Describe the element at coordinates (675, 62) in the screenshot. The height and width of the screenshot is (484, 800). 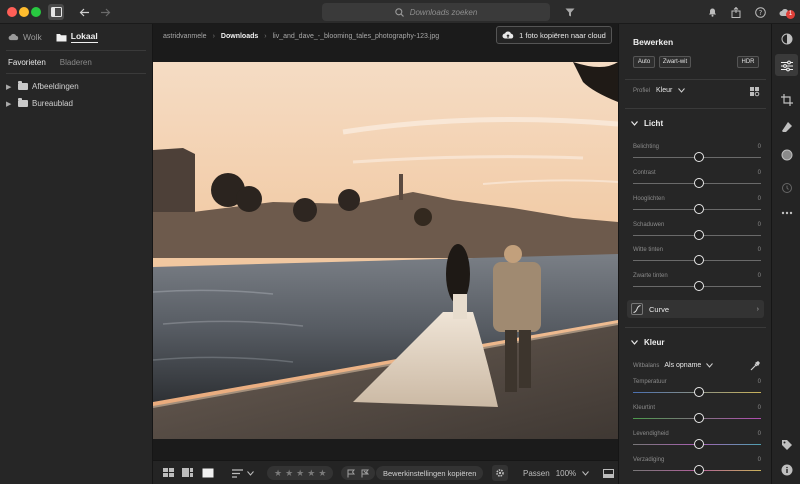
I see `black-white-button: Zwart-wit` at that location.